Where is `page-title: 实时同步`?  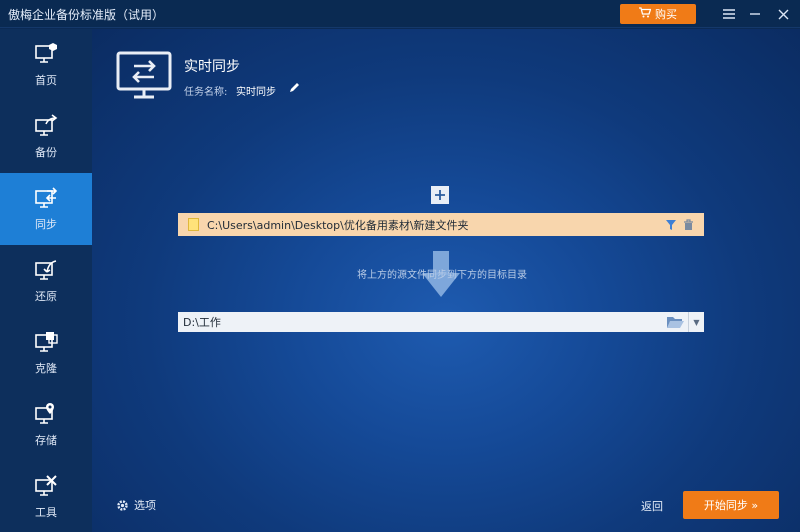 page-title: 实时同步 is located at coordinates (212, 67).